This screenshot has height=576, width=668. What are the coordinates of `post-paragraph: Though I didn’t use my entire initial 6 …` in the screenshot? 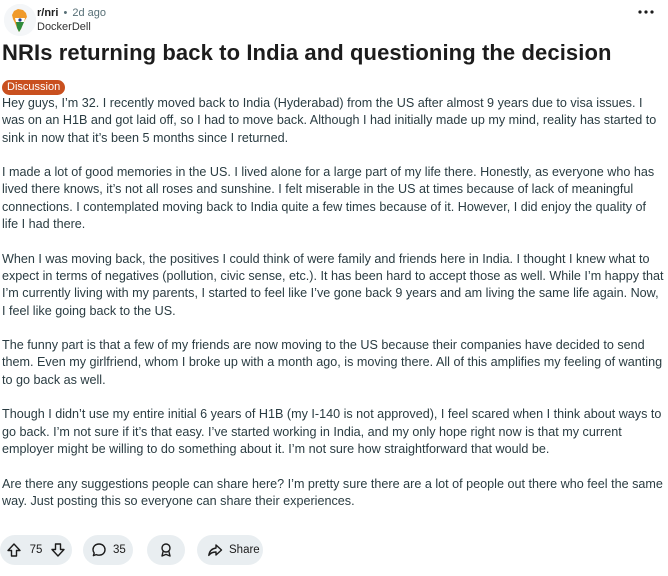 It's located at (332, 431).